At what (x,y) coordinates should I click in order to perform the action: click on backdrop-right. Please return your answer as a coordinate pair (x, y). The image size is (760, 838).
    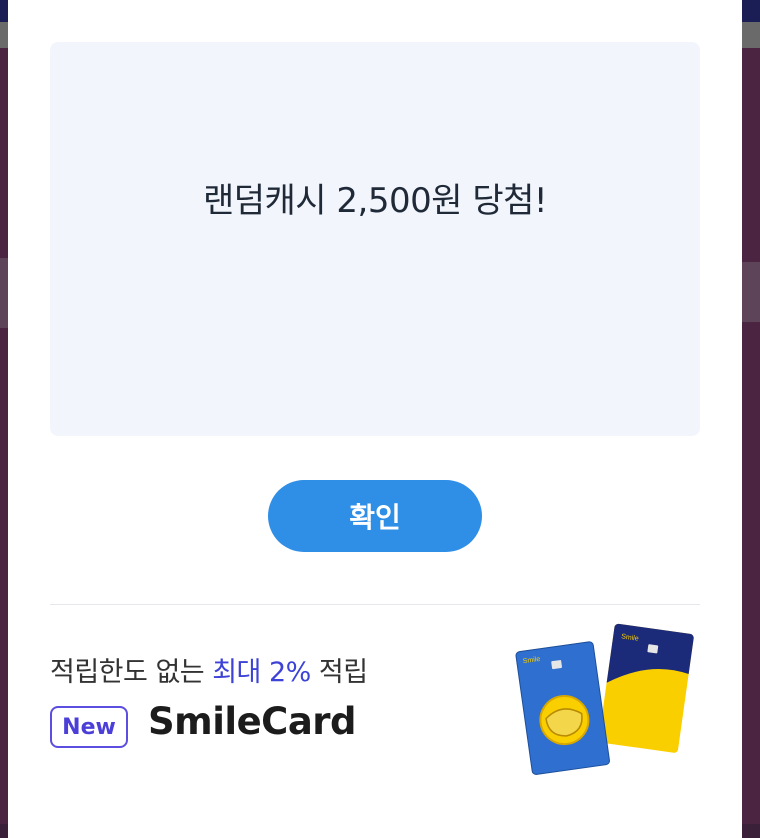
    Looking at the image, I should click on (751, 443).